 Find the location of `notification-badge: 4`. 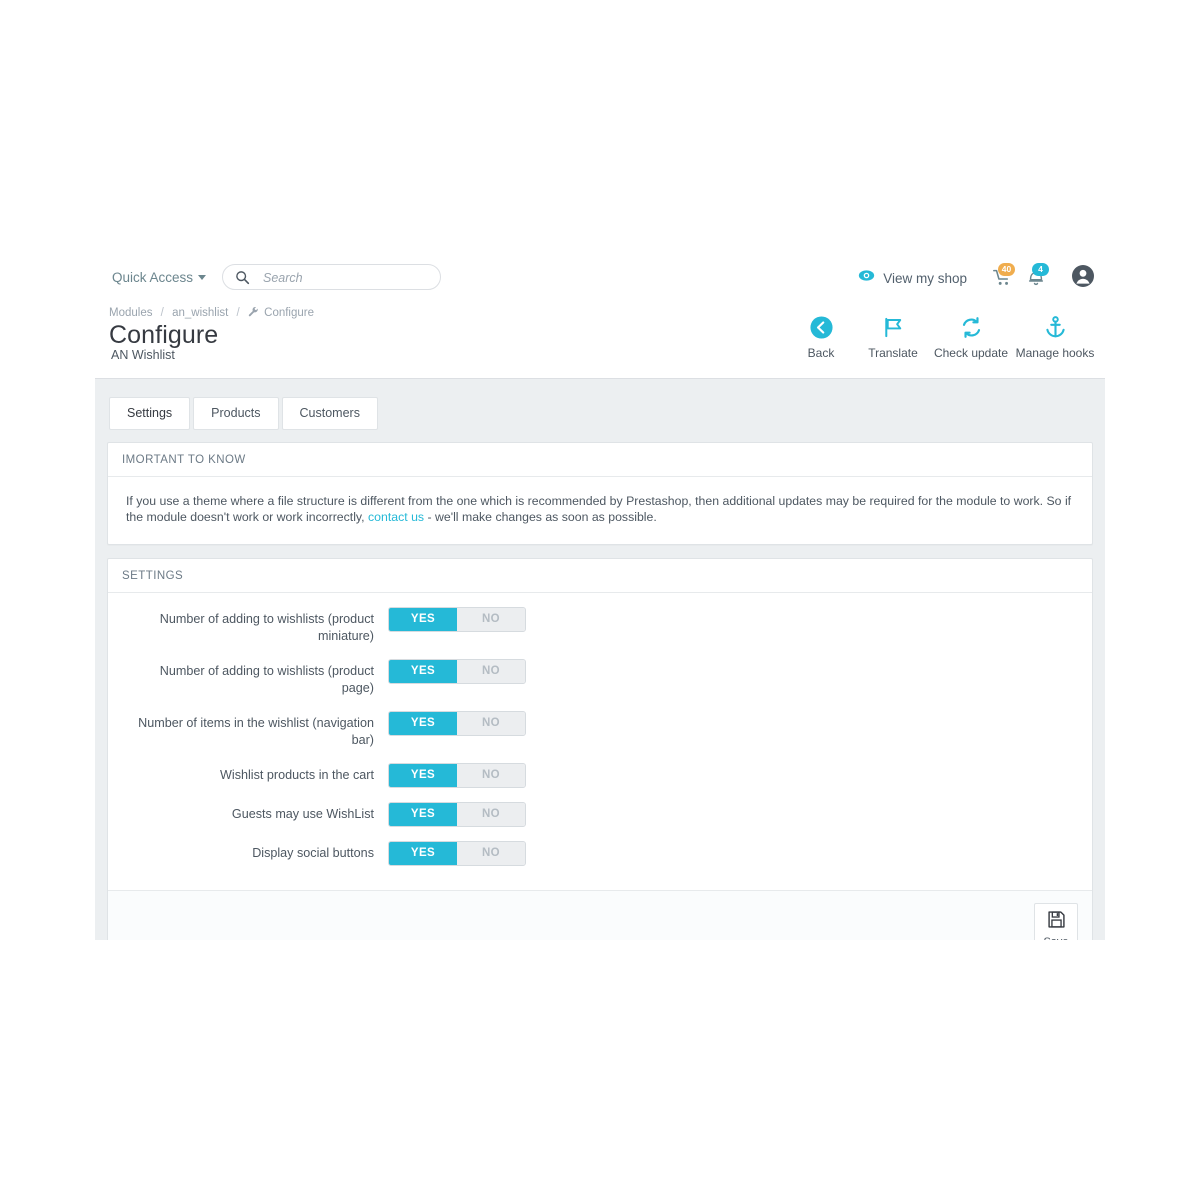

notification-badge: 4 is located at coordinates (1040, 269).